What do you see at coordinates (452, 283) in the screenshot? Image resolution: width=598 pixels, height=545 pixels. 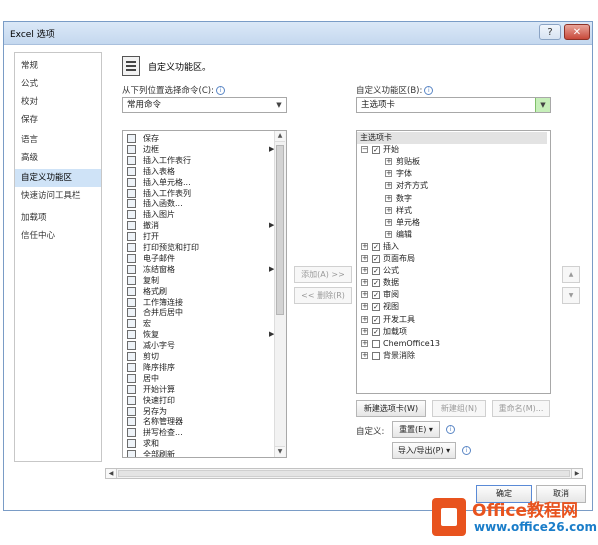 I see `tree-item: + ✓ 数据` at bounding box center [452, 283].